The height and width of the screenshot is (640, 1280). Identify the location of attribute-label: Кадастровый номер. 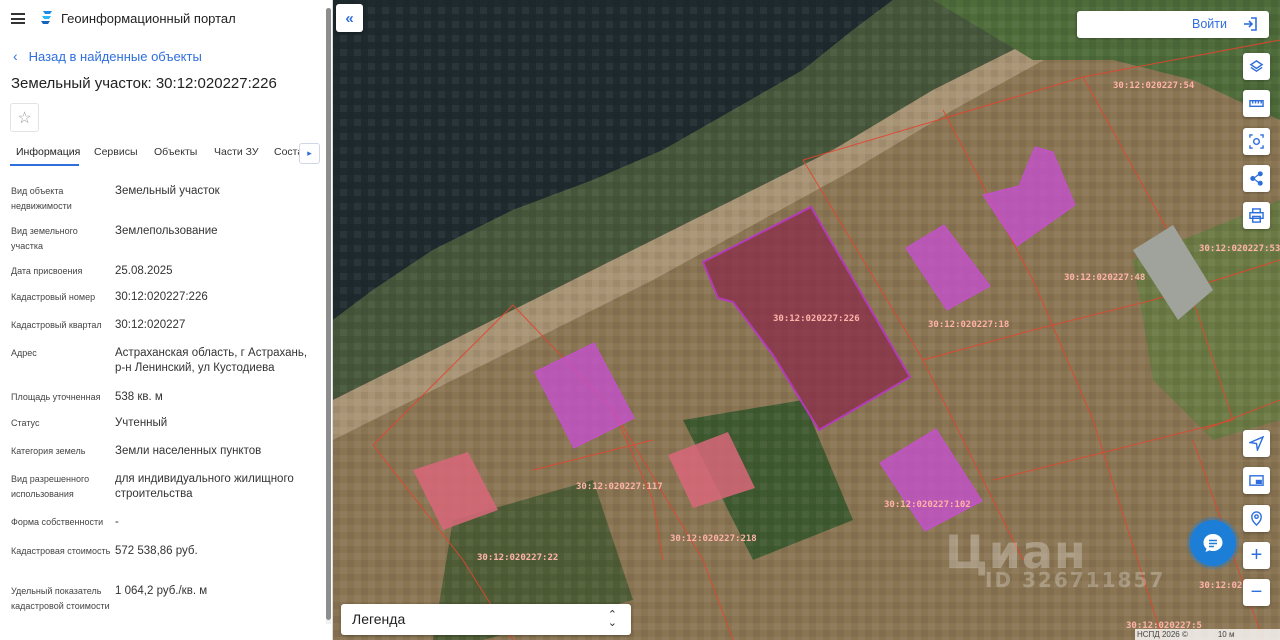
(53, 297).